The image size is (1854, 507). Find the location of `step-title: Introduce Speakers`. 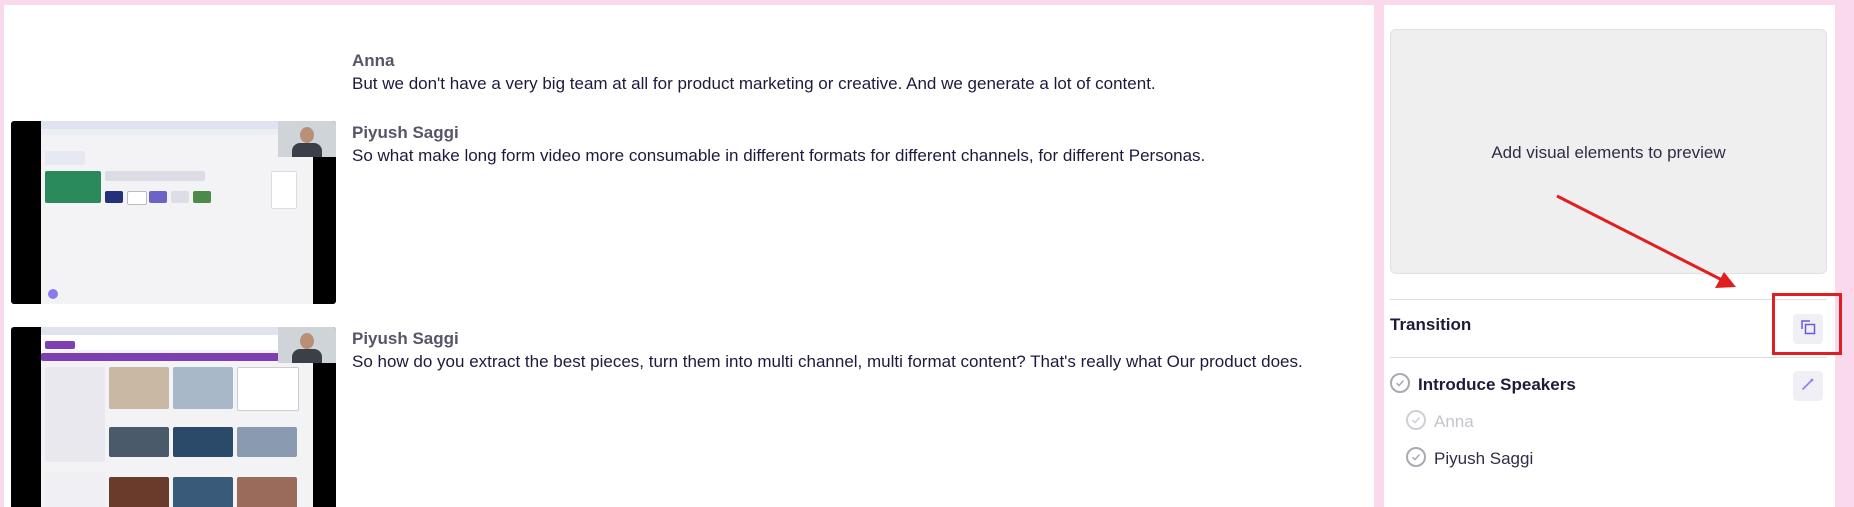

step-title: Introduce Speakers is located at coordinates (1497, 384).